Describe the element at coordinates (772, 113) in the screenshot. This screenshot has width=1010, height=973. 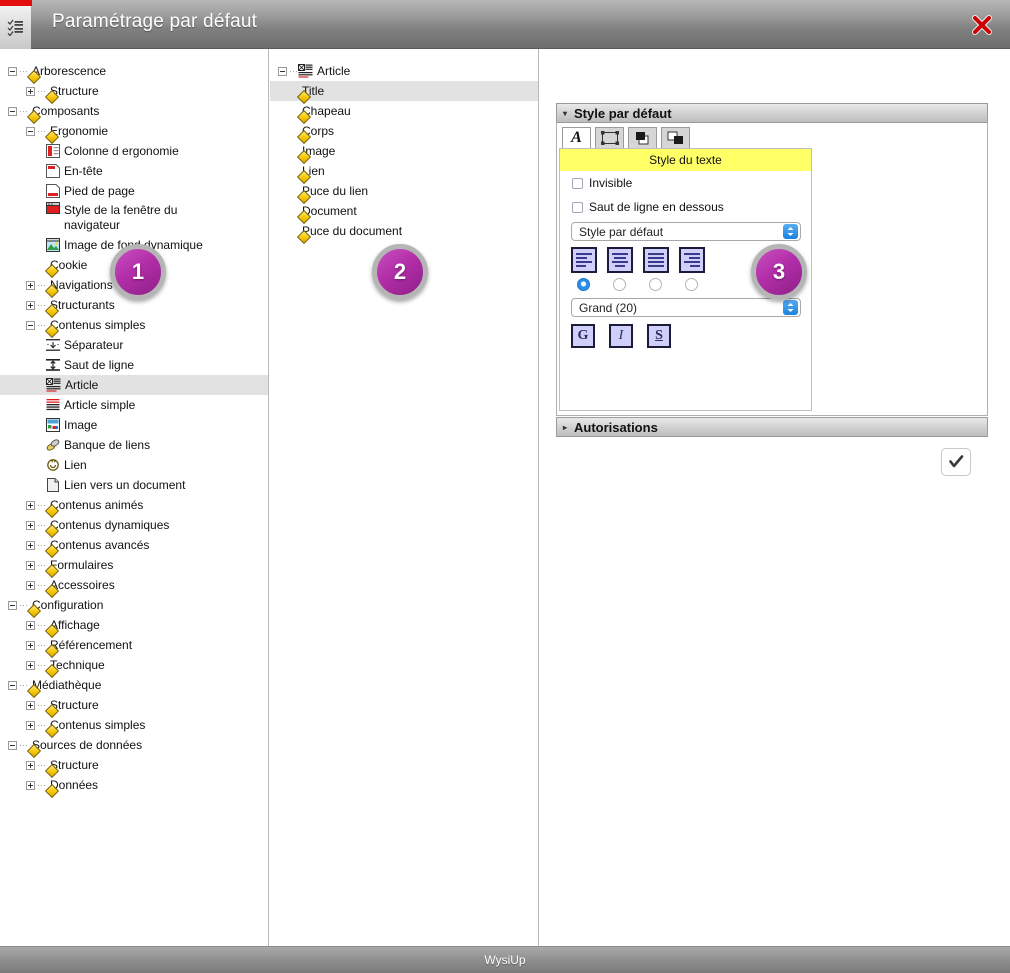
I see `style-section-header: ▾ Style par défaut` at that location.